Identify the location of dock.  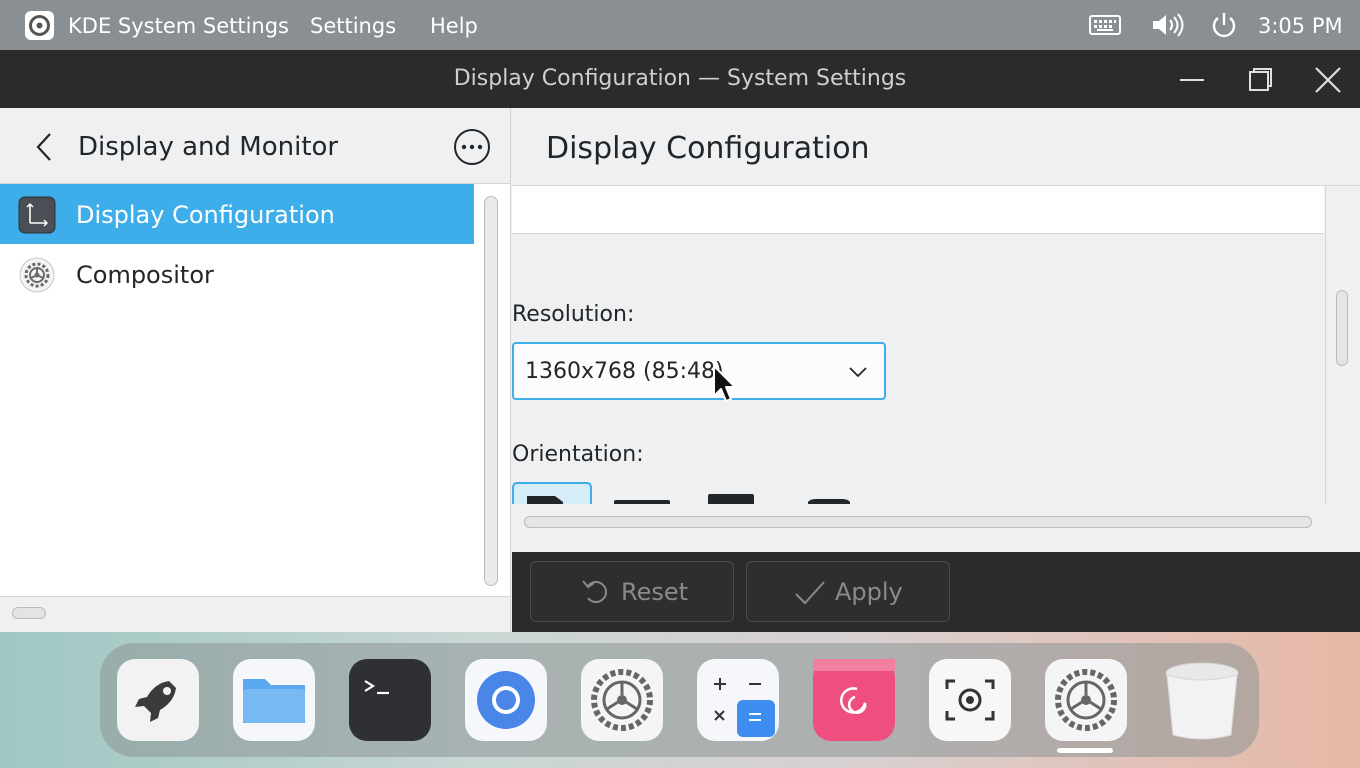
(679, 700).